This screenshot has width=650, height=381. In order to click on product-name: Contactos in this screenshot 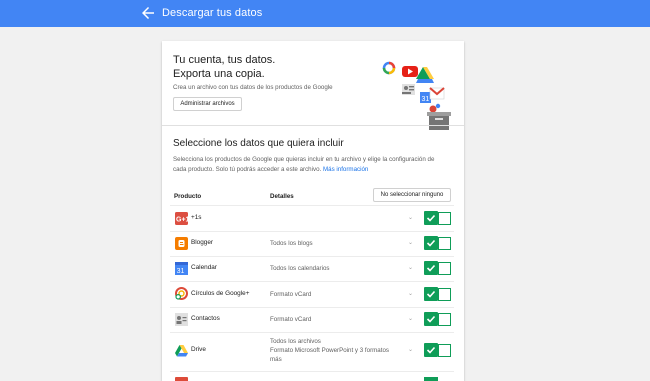, I will do `click(205, 318)`.